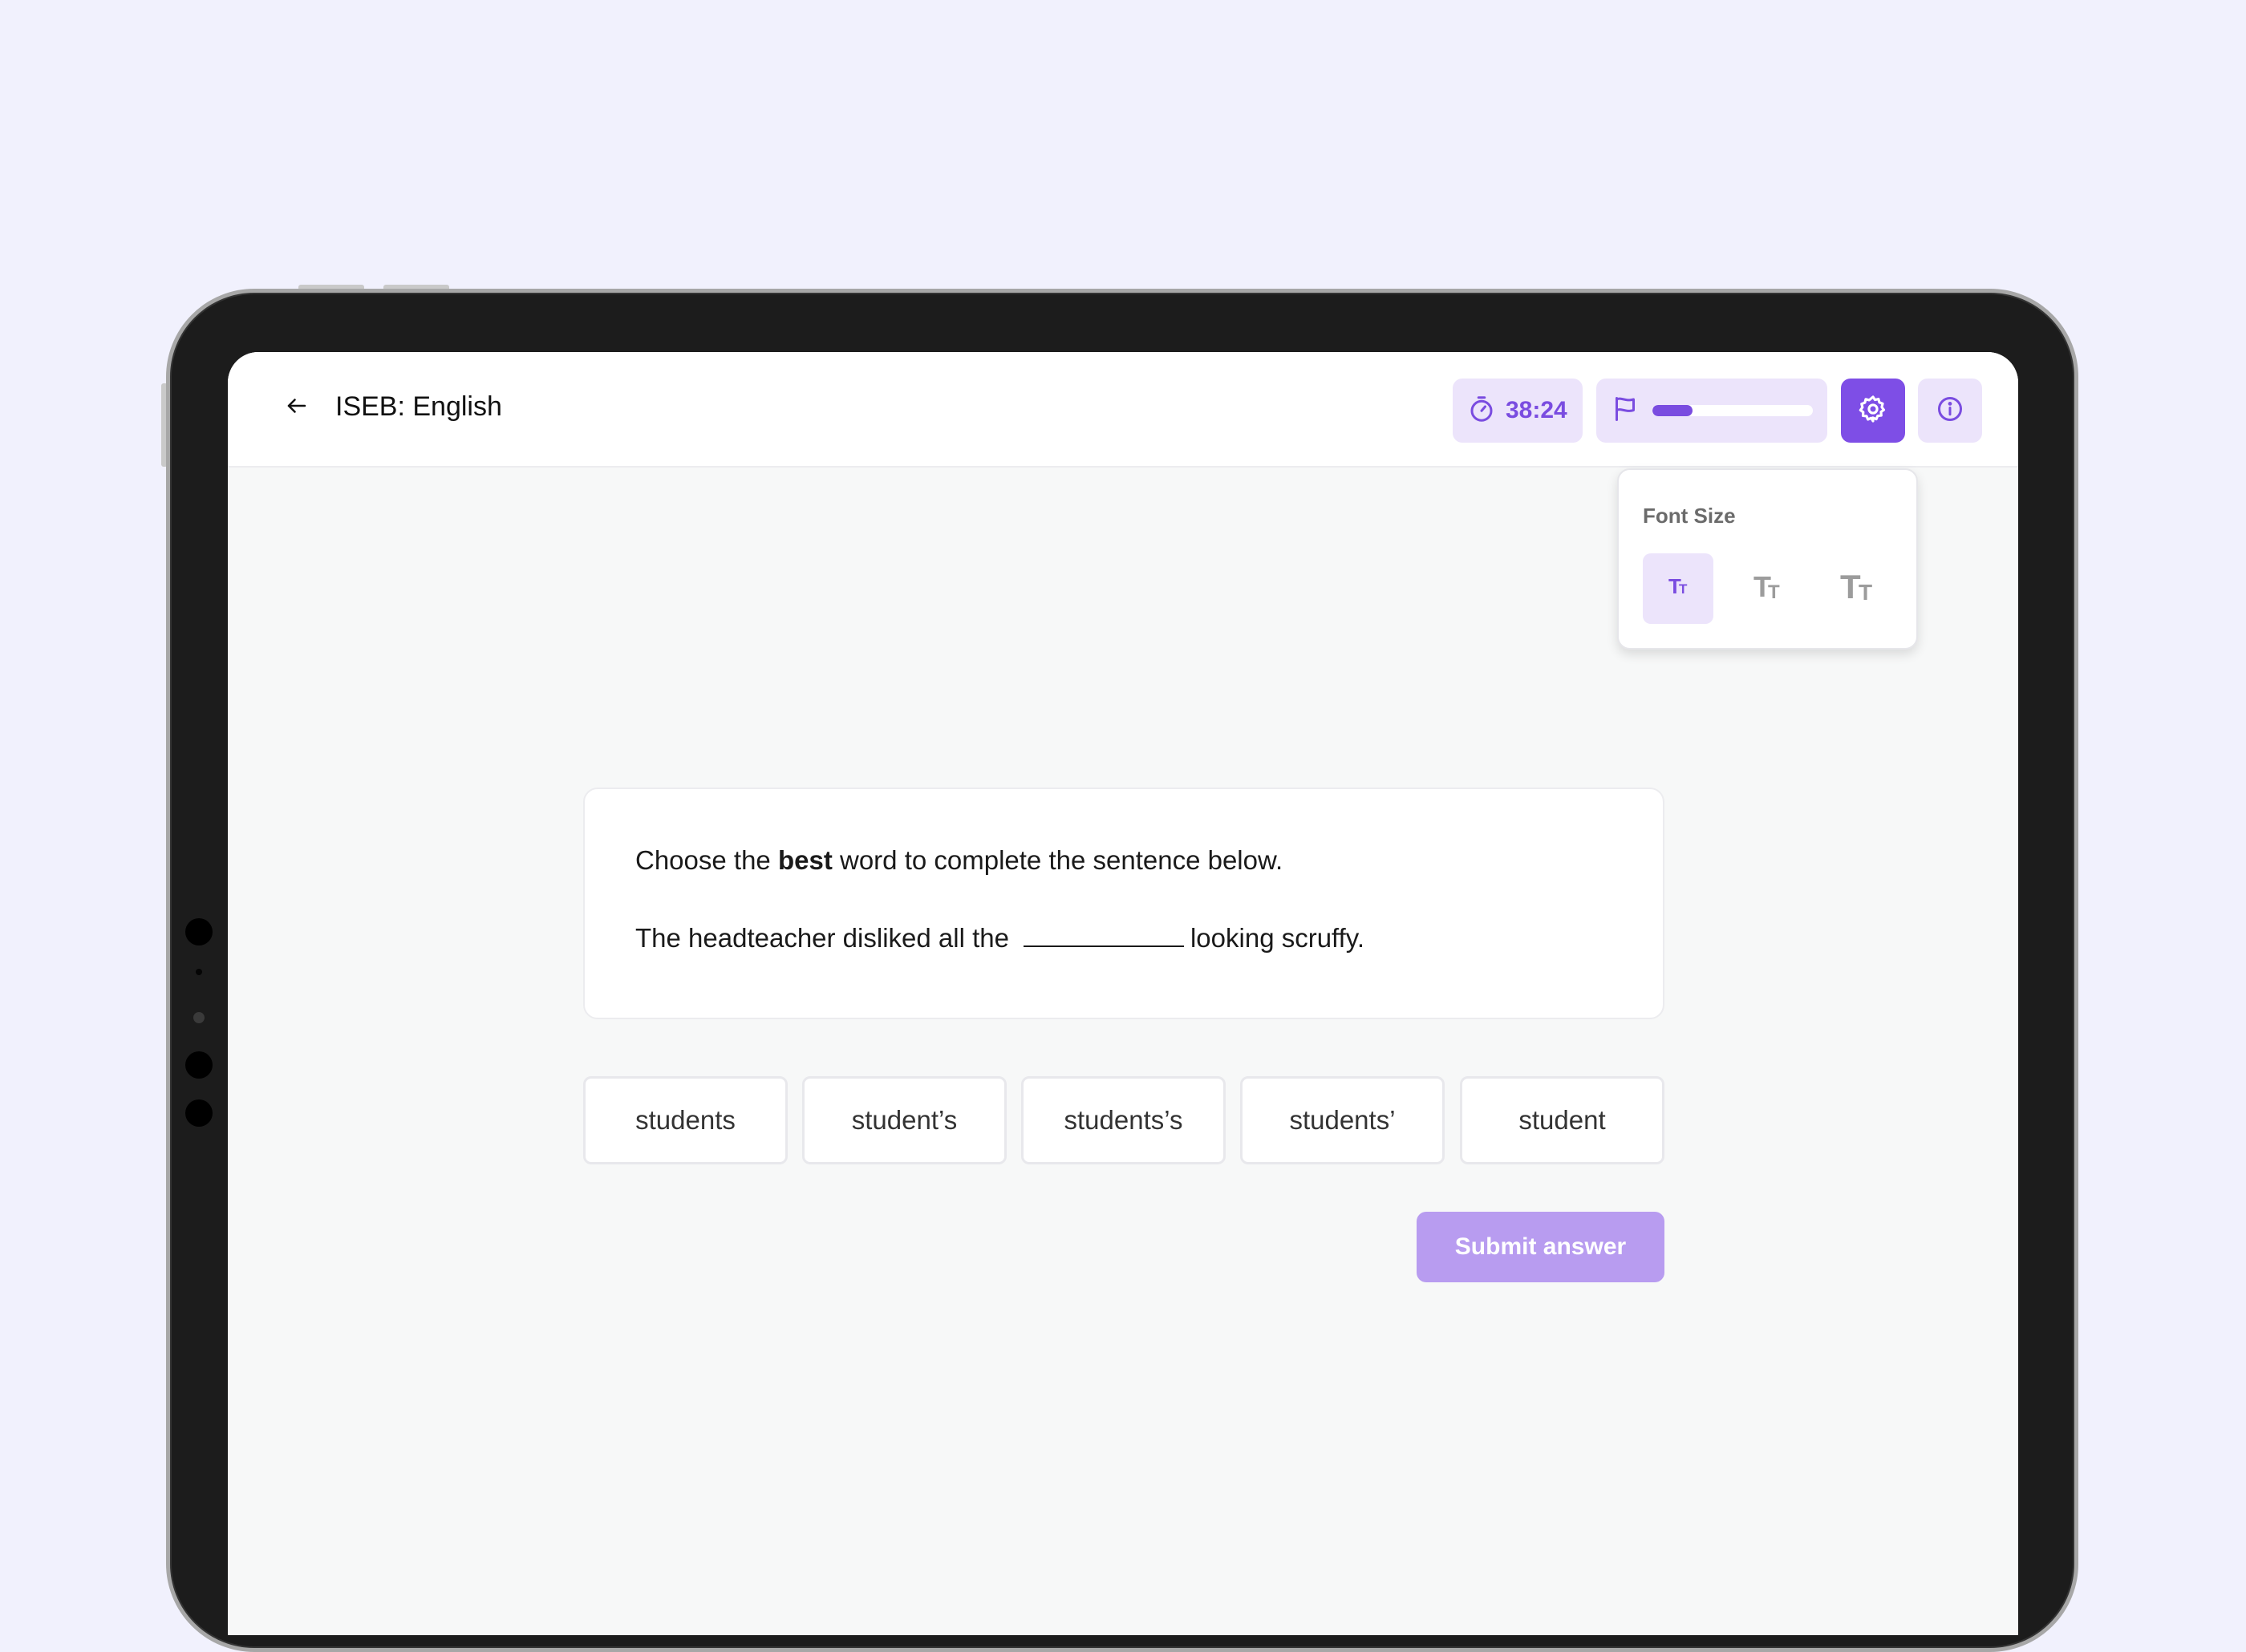 The height and width of the screenshot is (1652, 2246). I want to click on font-size-medium-button: T T, so click(1769, 588).